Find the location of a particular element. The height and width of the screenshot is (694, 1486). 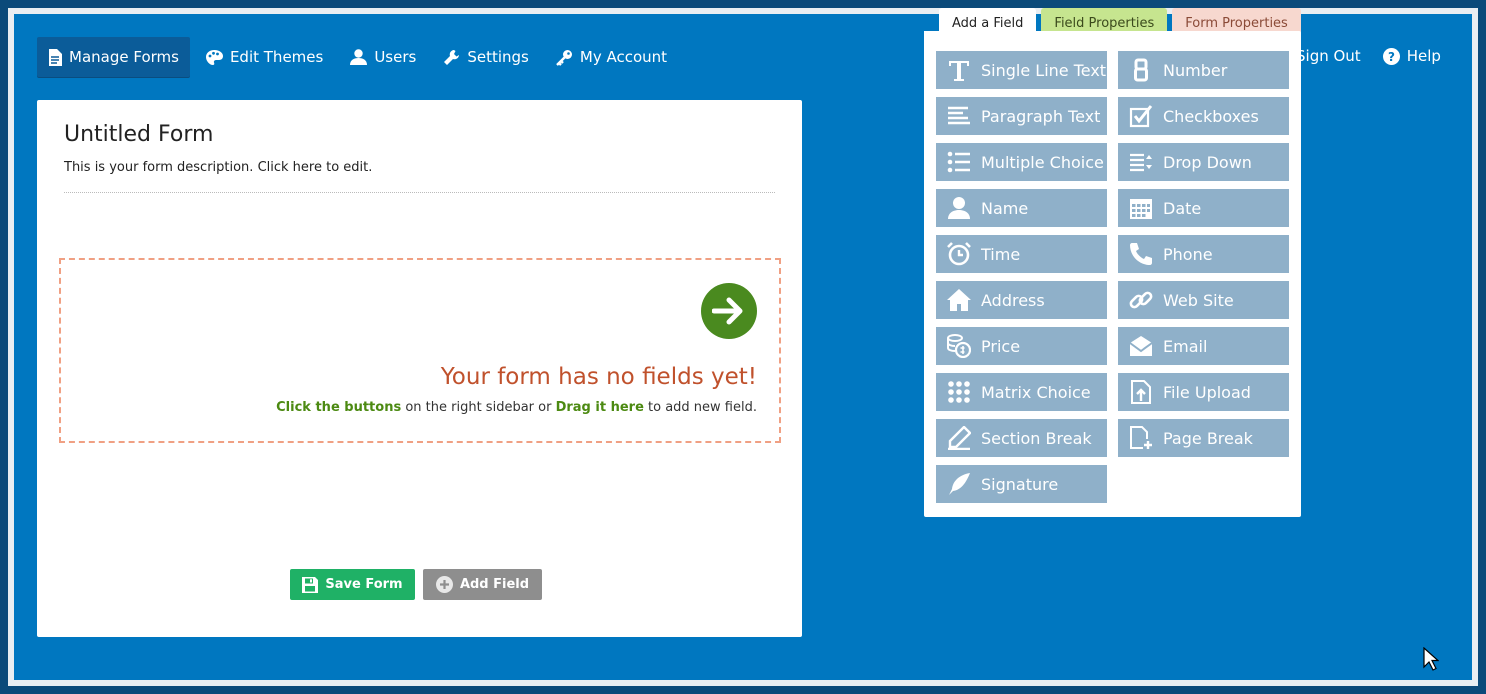

field-label: Page Break is located at coordinates (1208, 438).